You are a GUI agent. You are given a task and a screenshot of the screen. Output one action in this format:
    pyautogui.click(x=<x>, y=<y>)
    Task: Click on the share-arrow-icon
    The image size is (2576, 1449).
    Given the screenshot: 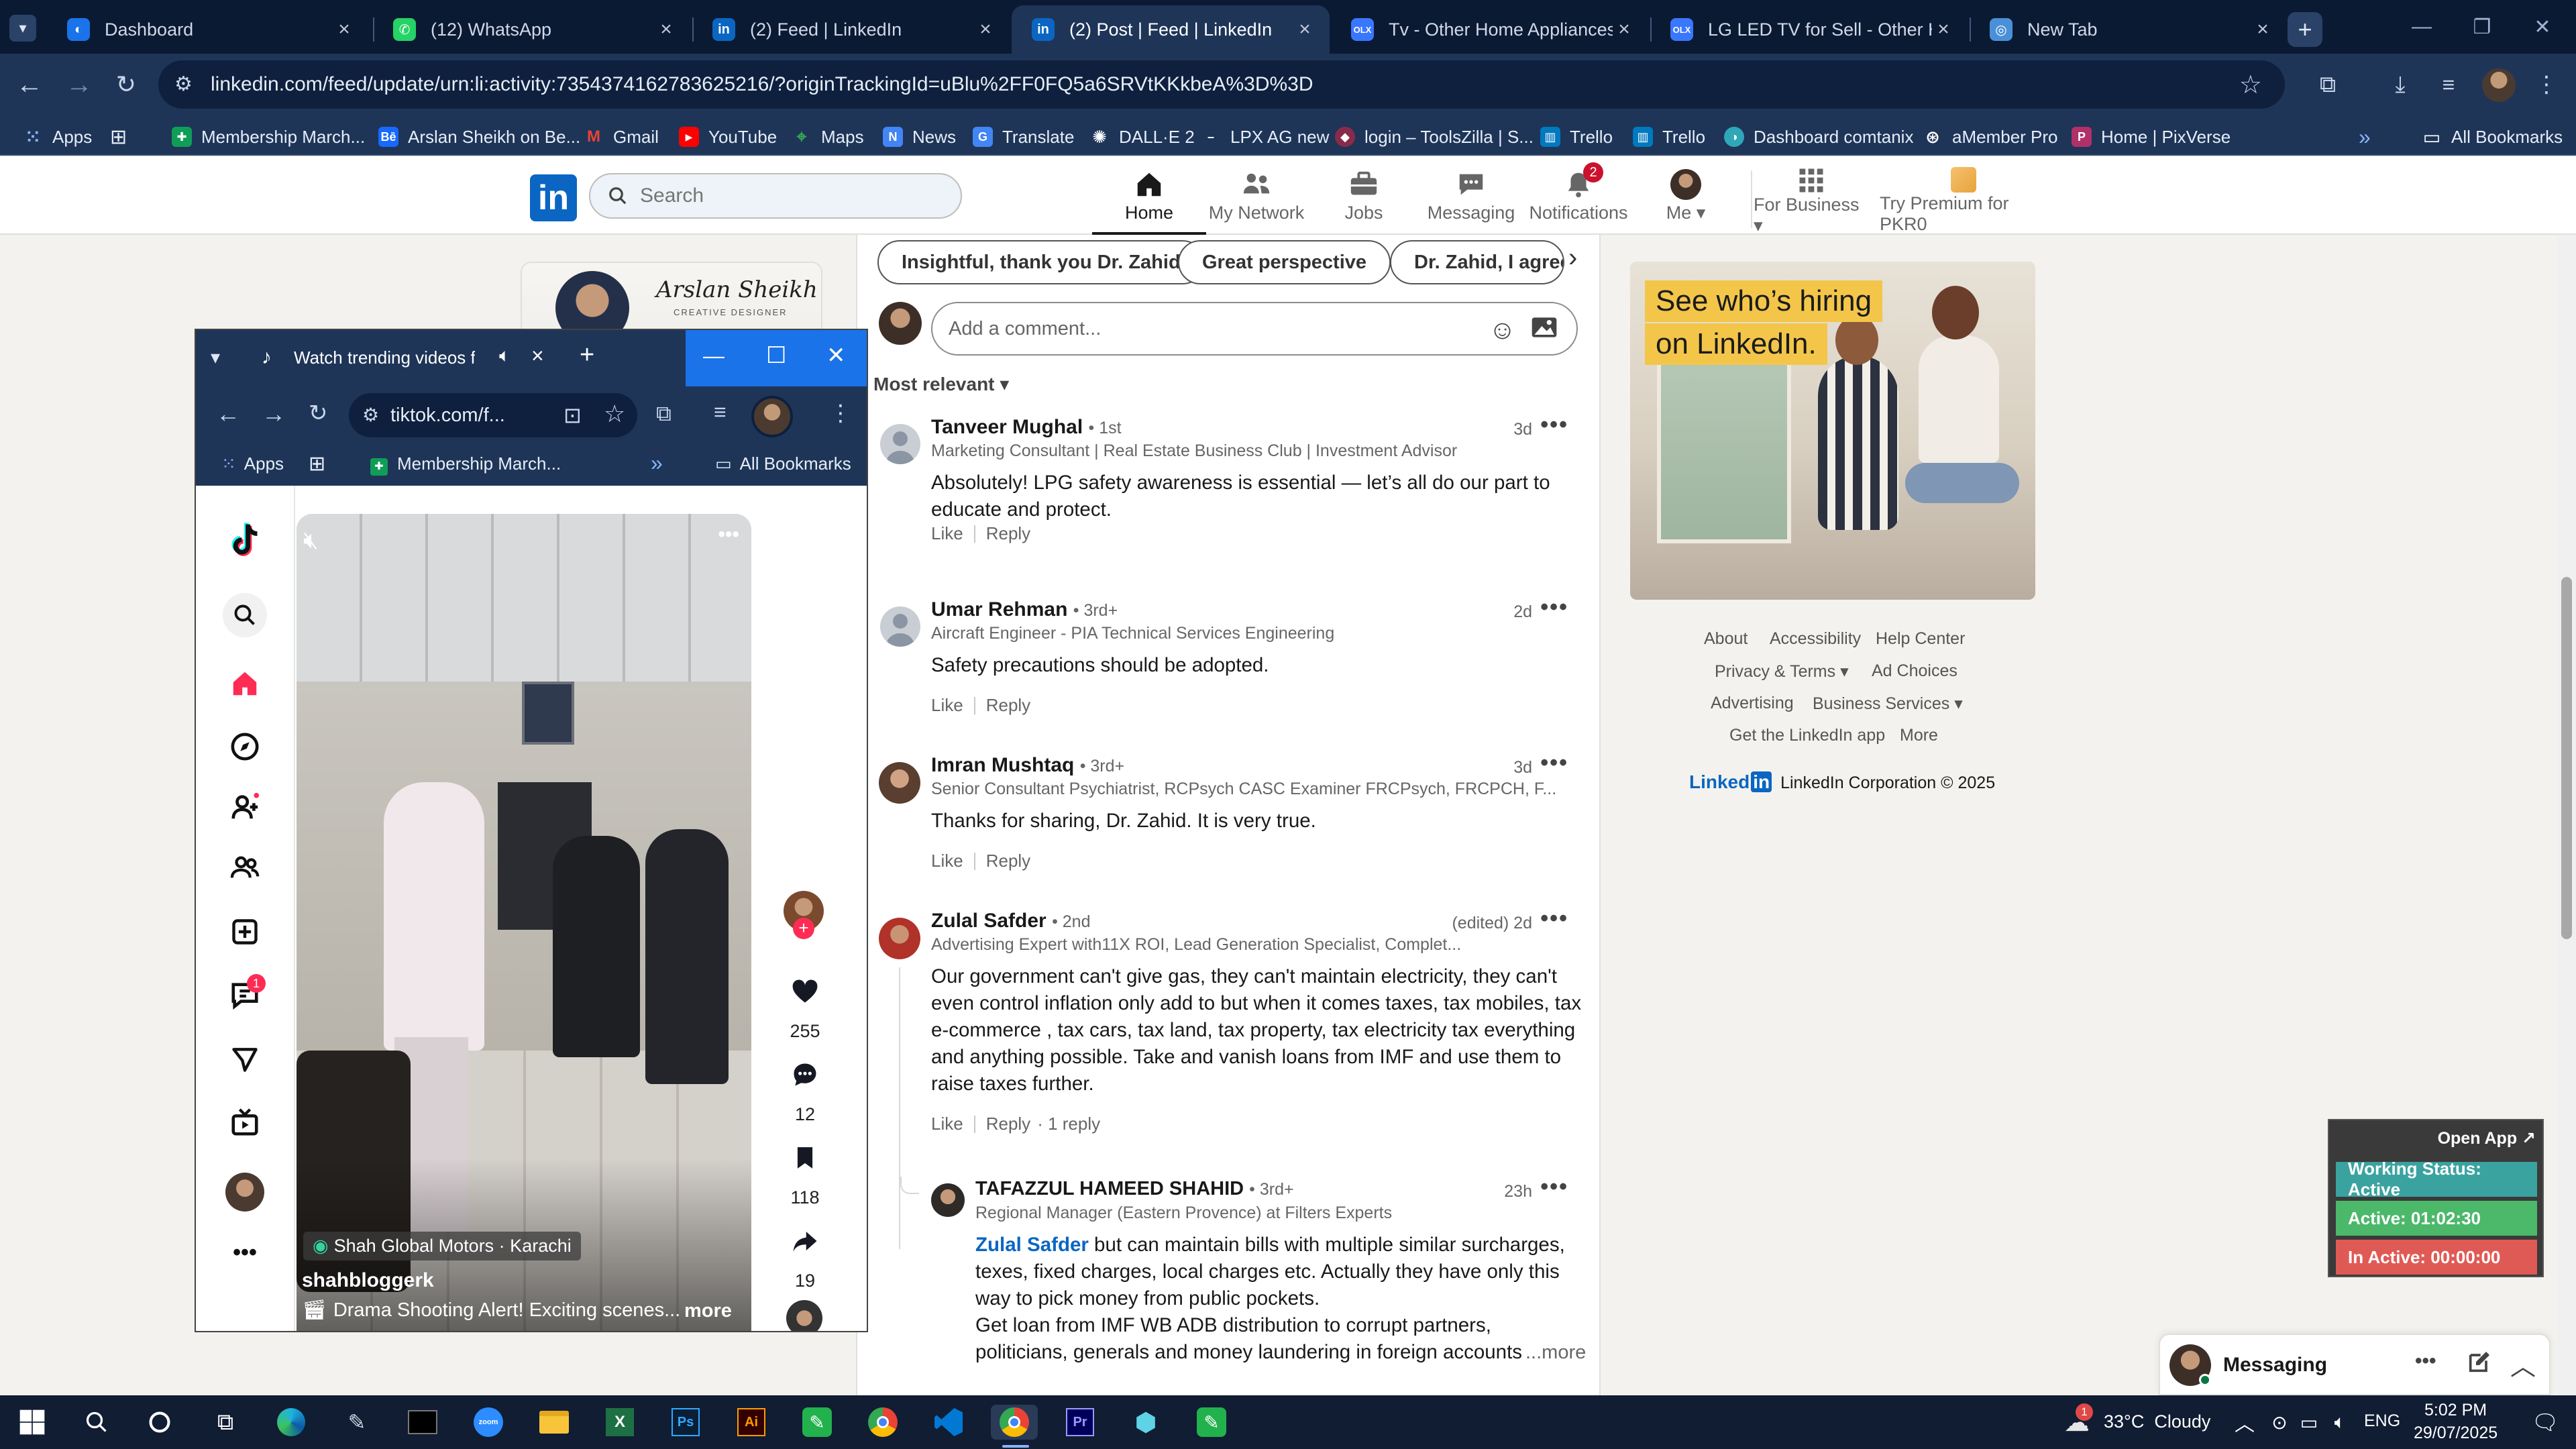 What is the action you would take?
    pyautogui.click(x=805, y=1241)
    